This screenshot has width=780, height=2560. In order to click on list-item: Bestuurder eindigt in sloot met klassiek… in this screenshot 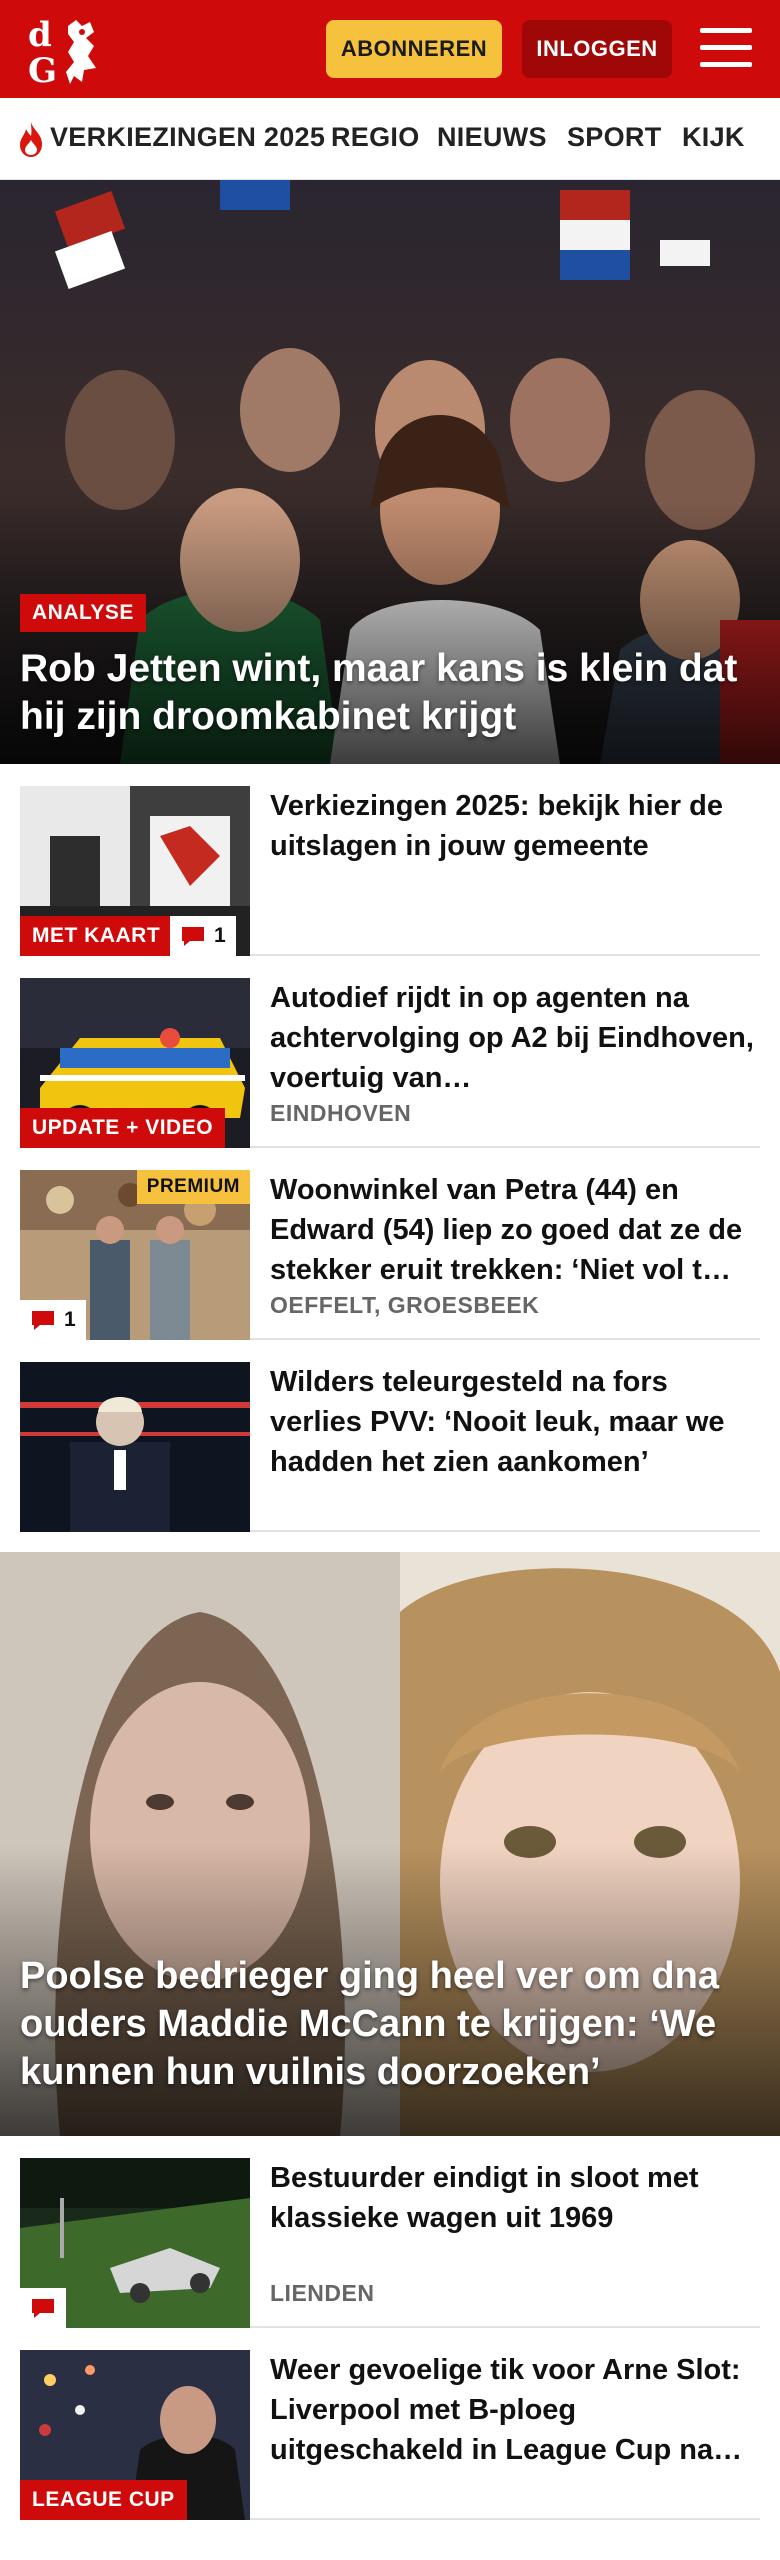, I will do `click(390, 2233)`.